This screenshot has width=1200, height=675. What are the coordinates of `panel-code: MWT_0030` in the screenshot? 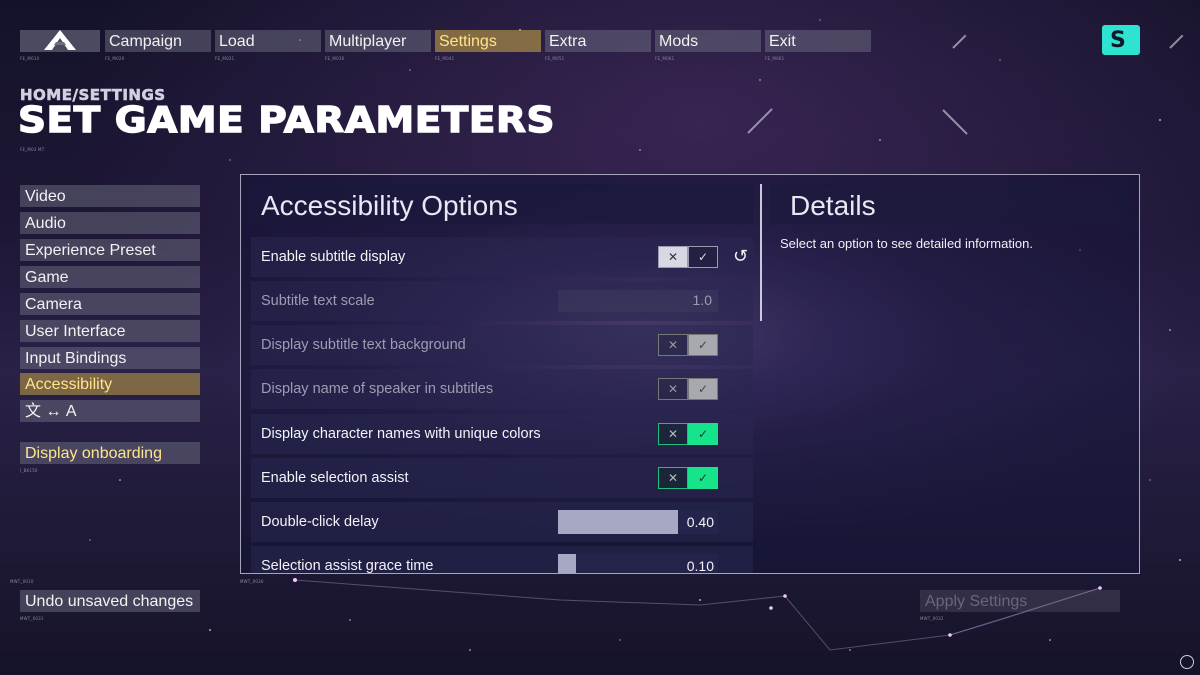 It's located at (252, 581).